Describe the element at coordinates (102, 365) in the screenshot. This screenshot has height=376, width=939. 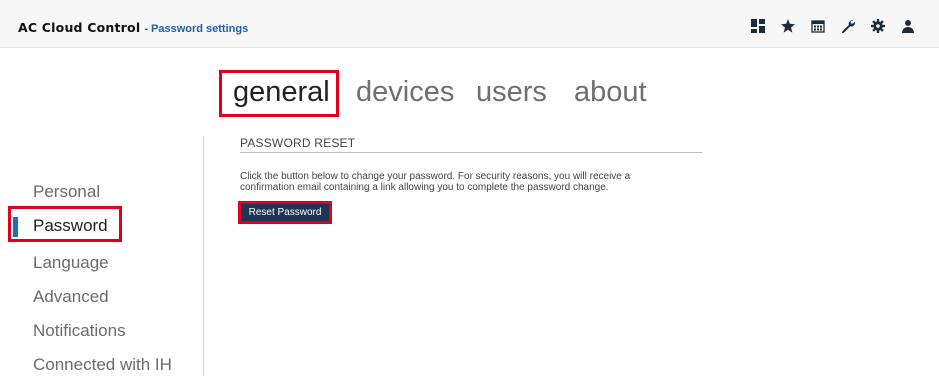
I see `sidebar-item-connected-with-ih: Connected with IH` at that location.